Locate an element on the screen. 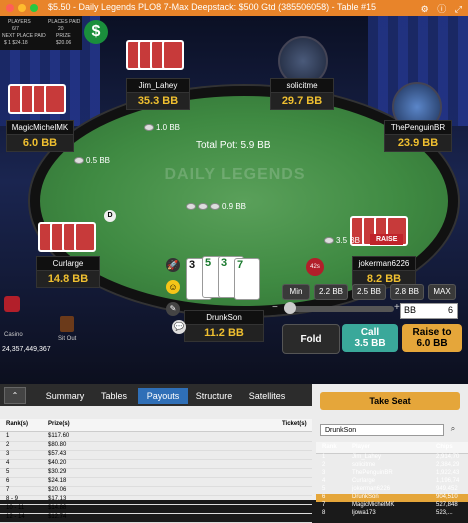 The height and width of the screenshot is (523, 468). seat-jim-lahey: Jim_Lahey 35.3 BB is located at coordinates (158, 94).